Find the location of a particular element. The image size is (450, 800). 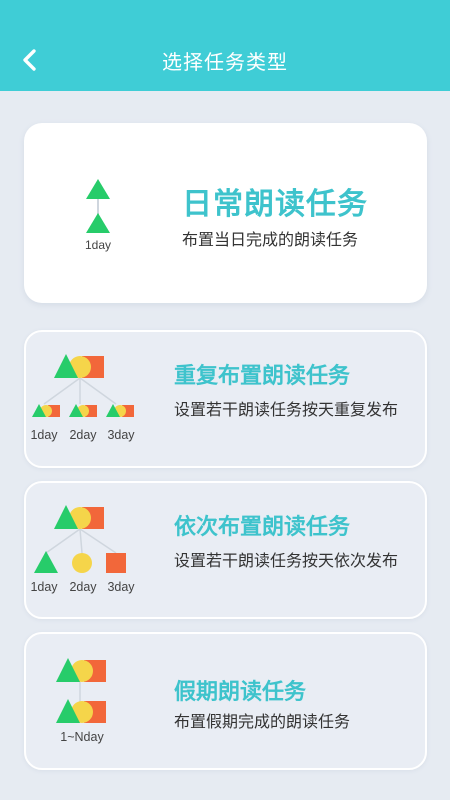

header-bar: 选择任务类型 is located at coordinates (225, 45).